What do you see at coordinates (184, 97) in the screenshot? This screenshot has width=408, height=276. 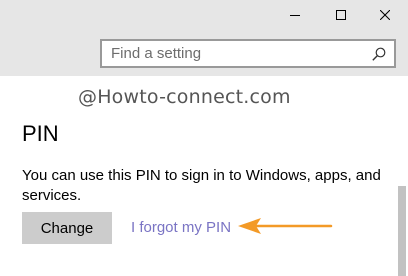 I see `watermark-text: @Howto-connect.com` at bounding box center [184, 97].